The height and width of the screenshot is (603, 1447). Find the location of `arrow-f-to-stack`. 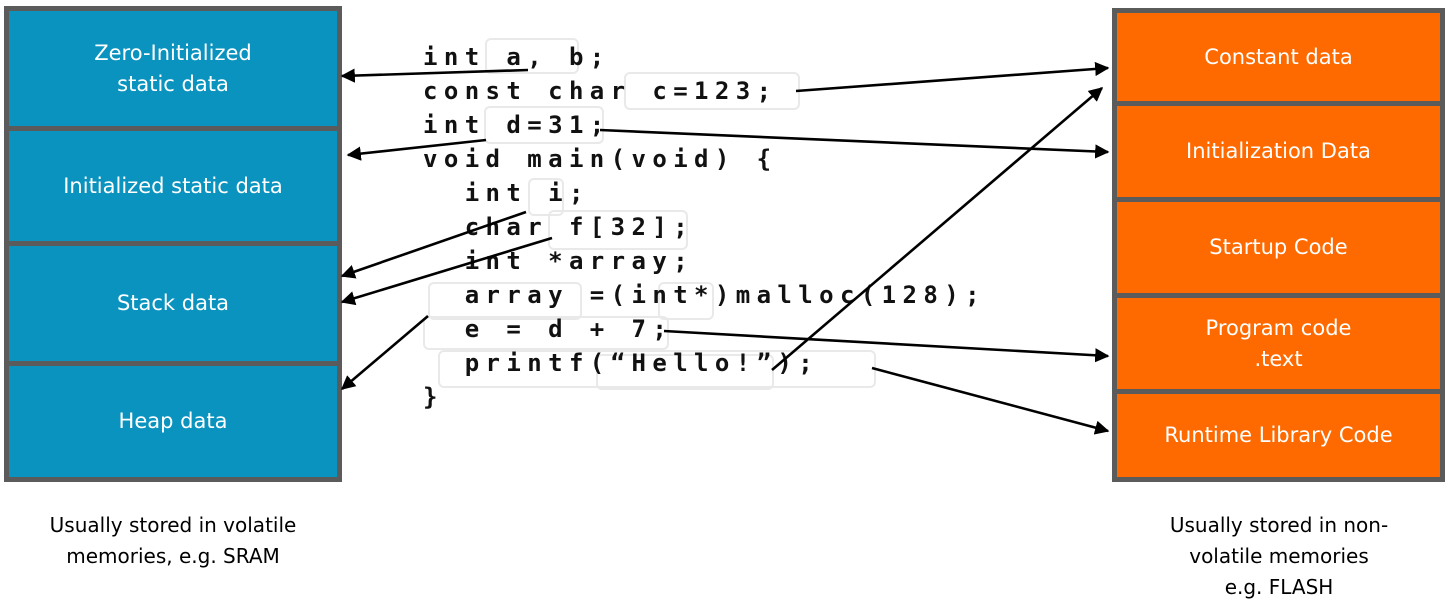

arrow-f-to-stack is located at coordinates (446, 271).